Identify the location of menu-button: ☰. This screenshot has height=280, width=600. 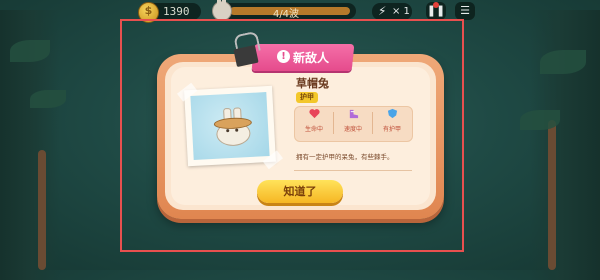
(465, 11).